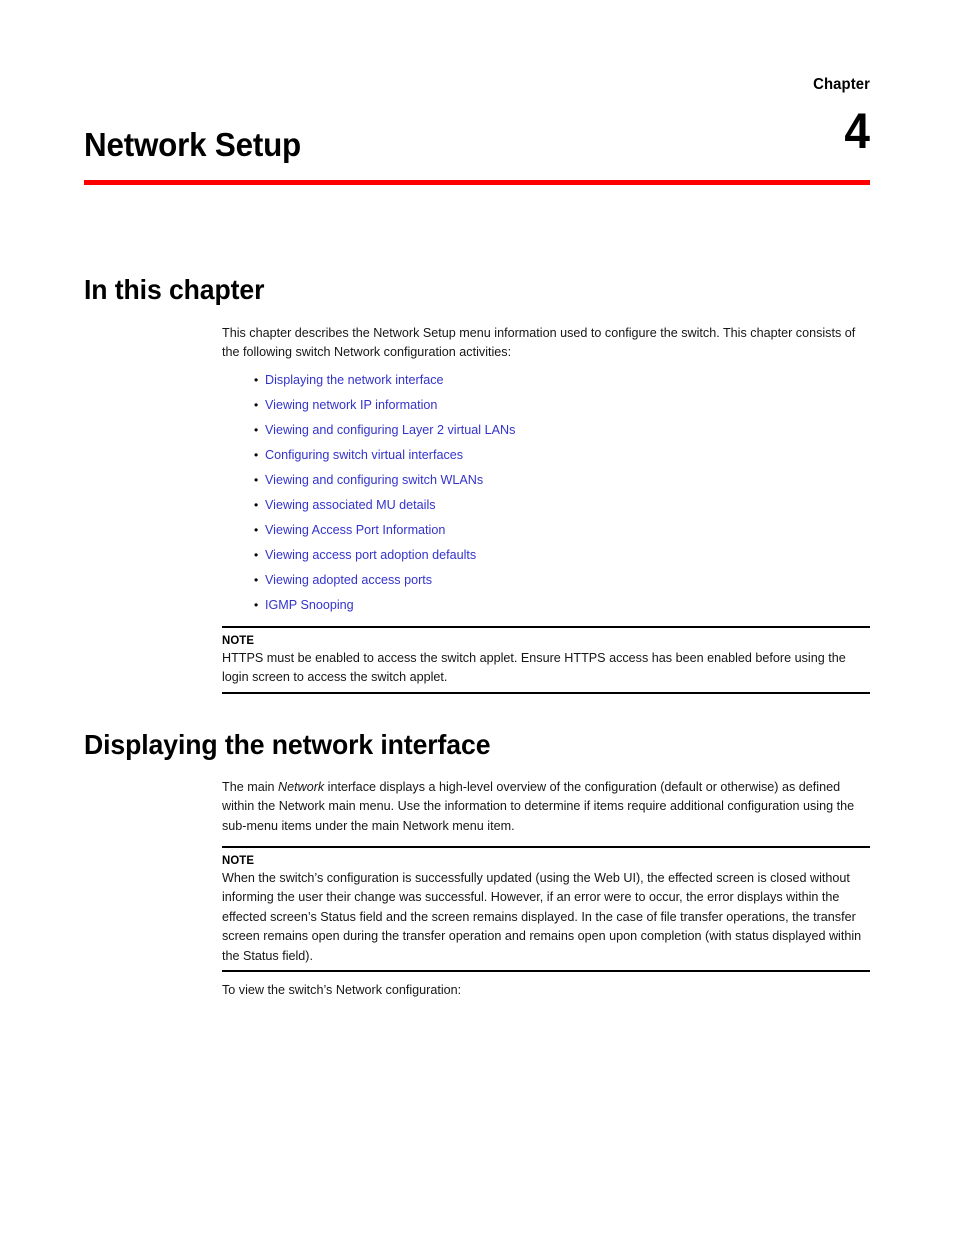 The width and height of the screenshot is (954, 1235). Describe the element at coordinates (477, 182) in the screenshot. I see `chapter-divider-rule` at that location.